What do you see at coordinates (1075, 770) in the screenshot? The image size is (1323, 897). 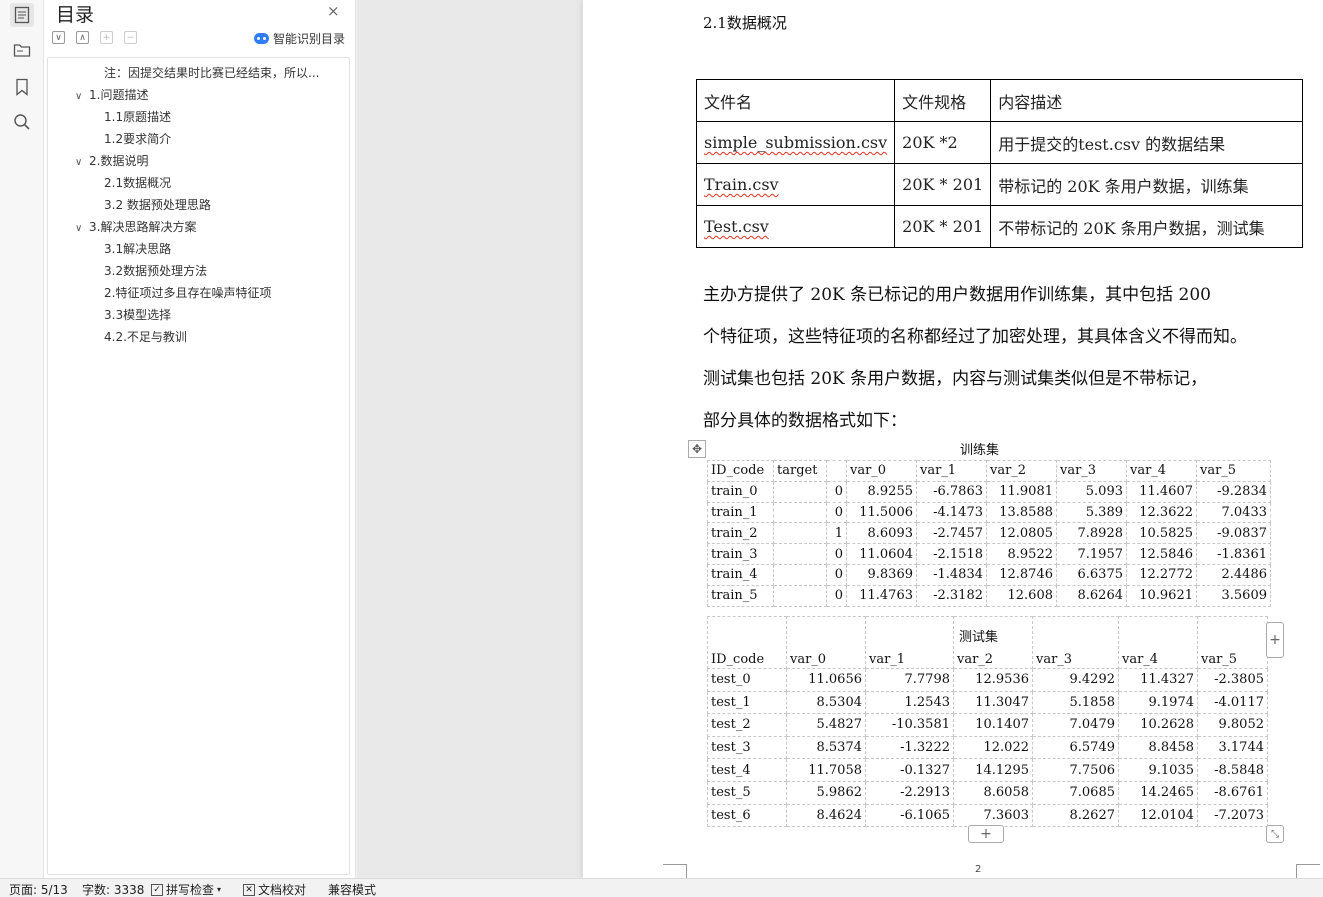 I see `table-cell: 7.7506` at bounding box center [1075, 770].